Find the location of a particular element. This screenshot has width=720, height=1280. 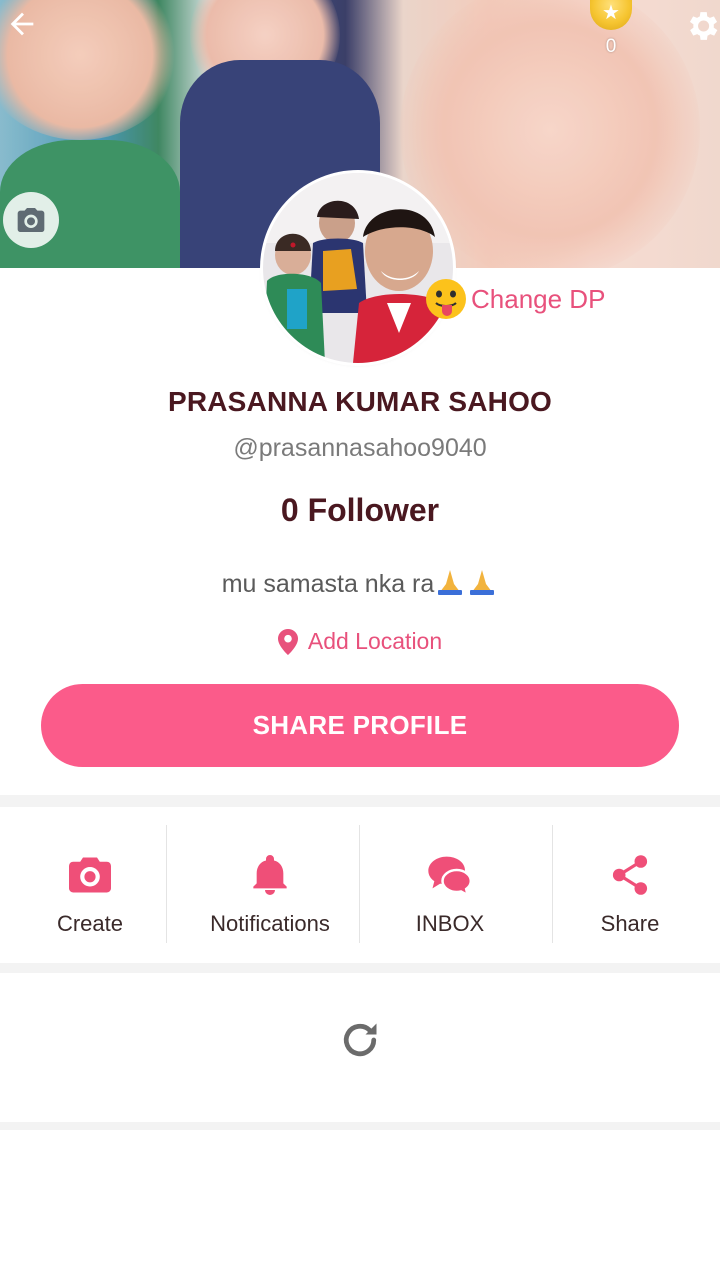

bell-icon is located at coordinates (270, 875).